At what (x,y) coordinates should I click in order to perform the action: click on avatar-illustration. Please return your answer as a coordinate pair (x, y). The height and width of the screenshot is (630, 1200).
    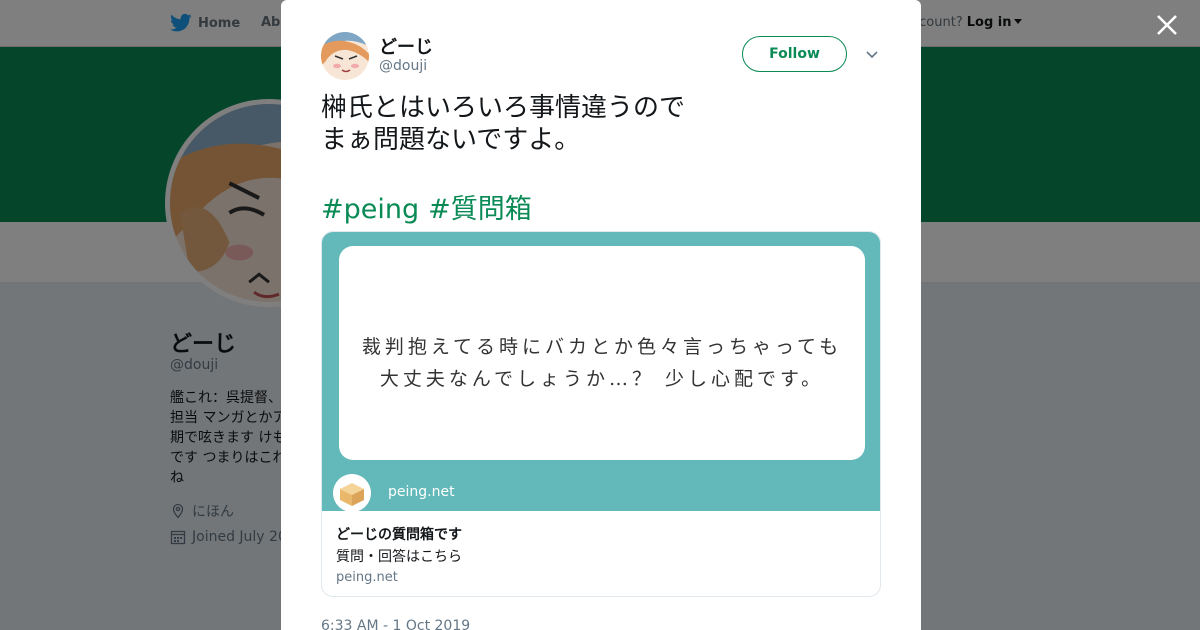
    Looking at the image, I should click on (345, 56).